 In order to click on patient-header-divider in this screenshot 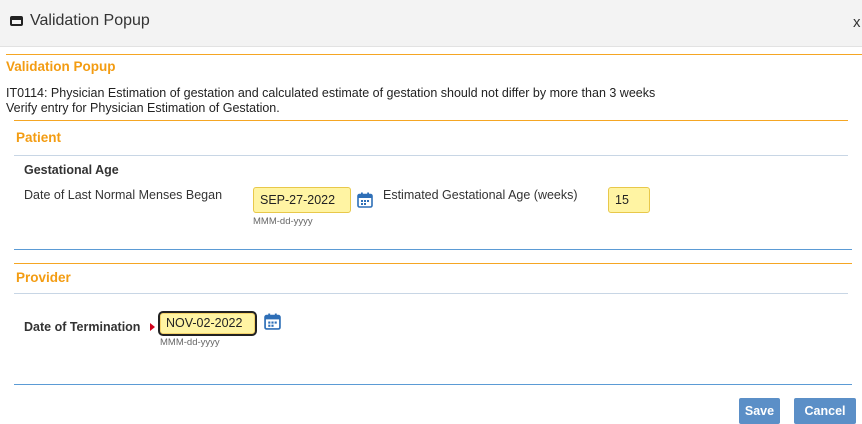, I will do `click(431, 155)`.